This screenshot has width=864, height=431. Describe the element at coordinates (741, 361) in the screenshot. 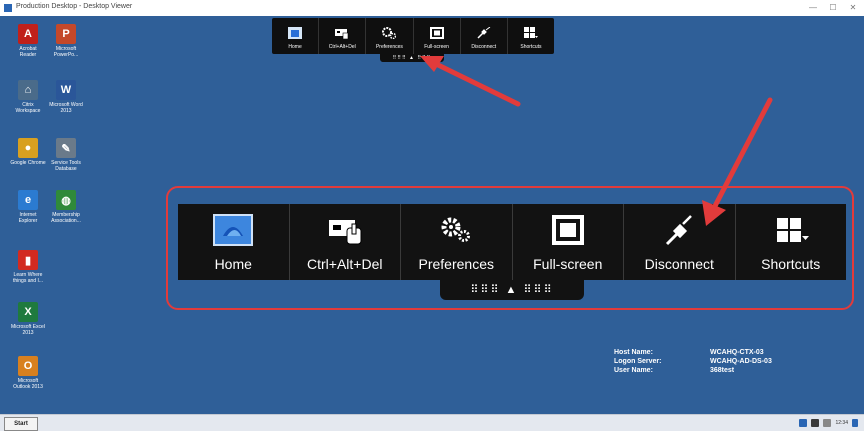

I see `host-info-value: WCAHQ-AD-DS-03` at that location.